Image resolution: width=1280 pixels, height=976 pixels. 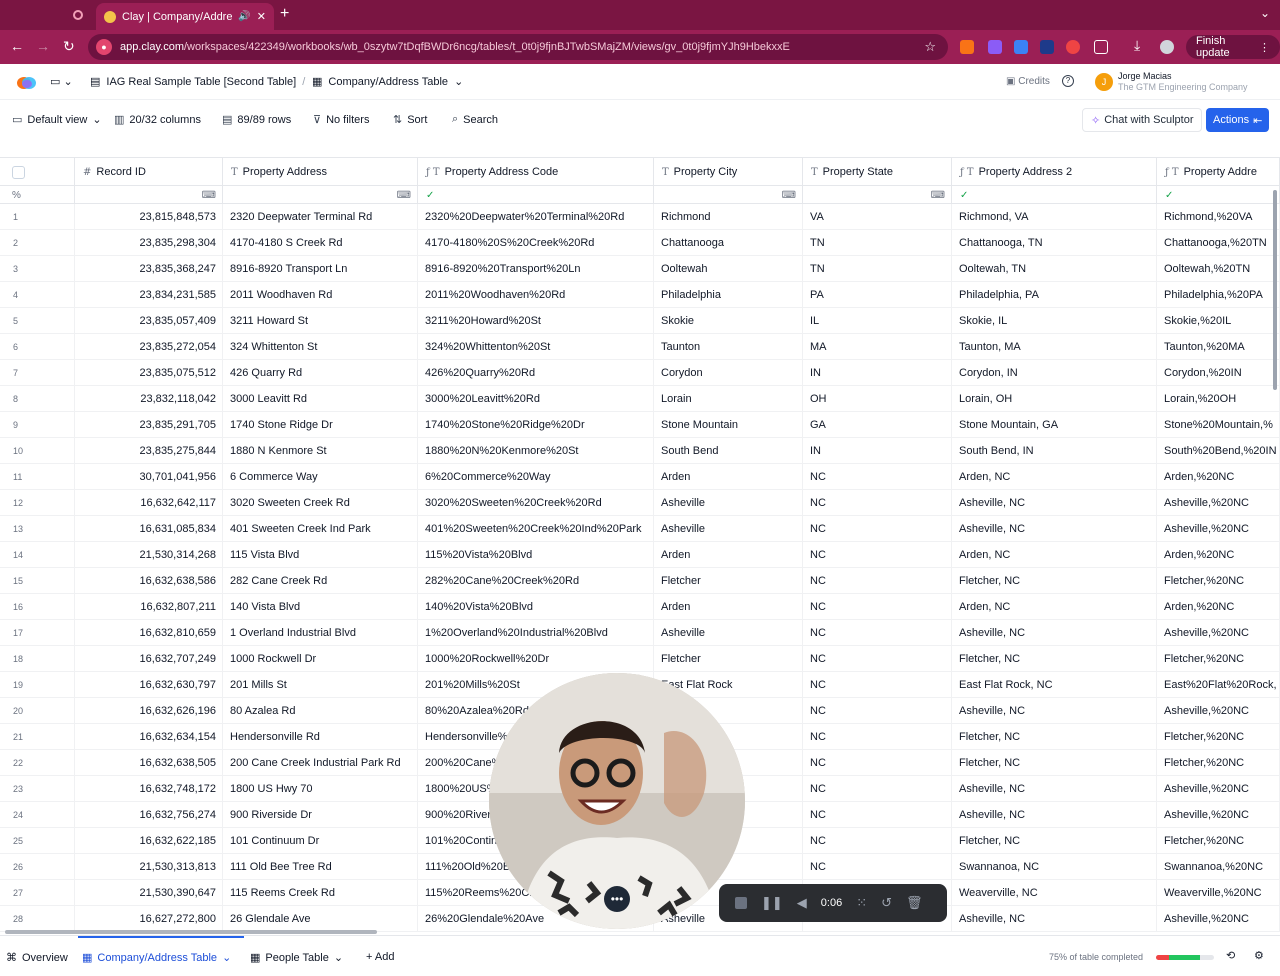 What do you see at coordinates (149, 919) in the screenshot?
I see `cell-record-id: 16,627,272,800` at bounding box center [149, 919].